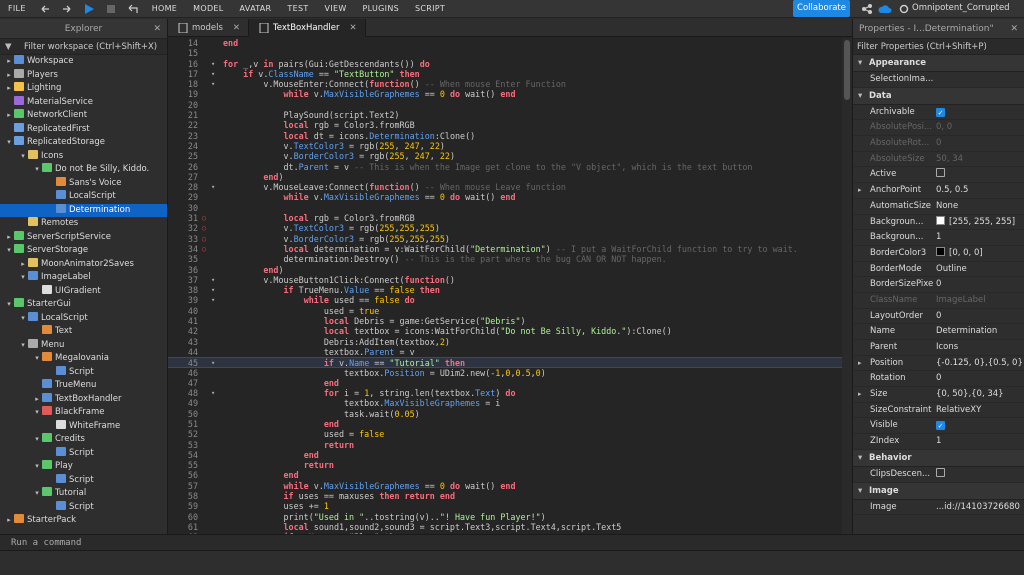 This screenshot has height=575, width=1024. I want to click on stop-icon, so click(111, 9).